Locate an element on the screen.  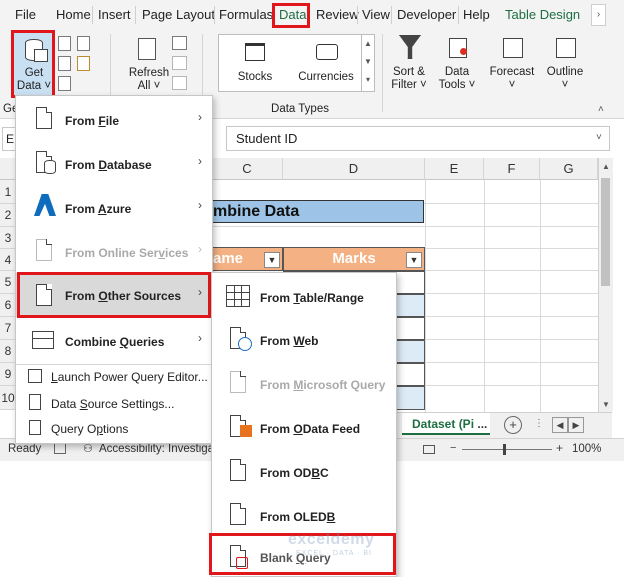
row-header-8: 8 is located at coordinates (8, 351).